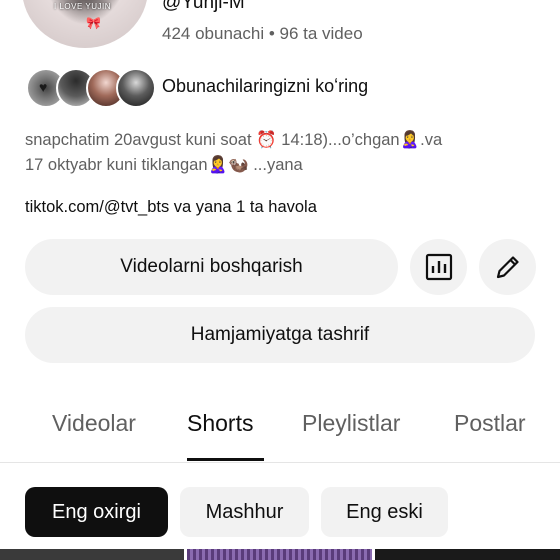 The width and height of the screenshot is (560, 560). What do you see at coordinates (91, 88) in the screenshot?
I see `subscriber-avatars: ♥` at bounding box center [91, 88].